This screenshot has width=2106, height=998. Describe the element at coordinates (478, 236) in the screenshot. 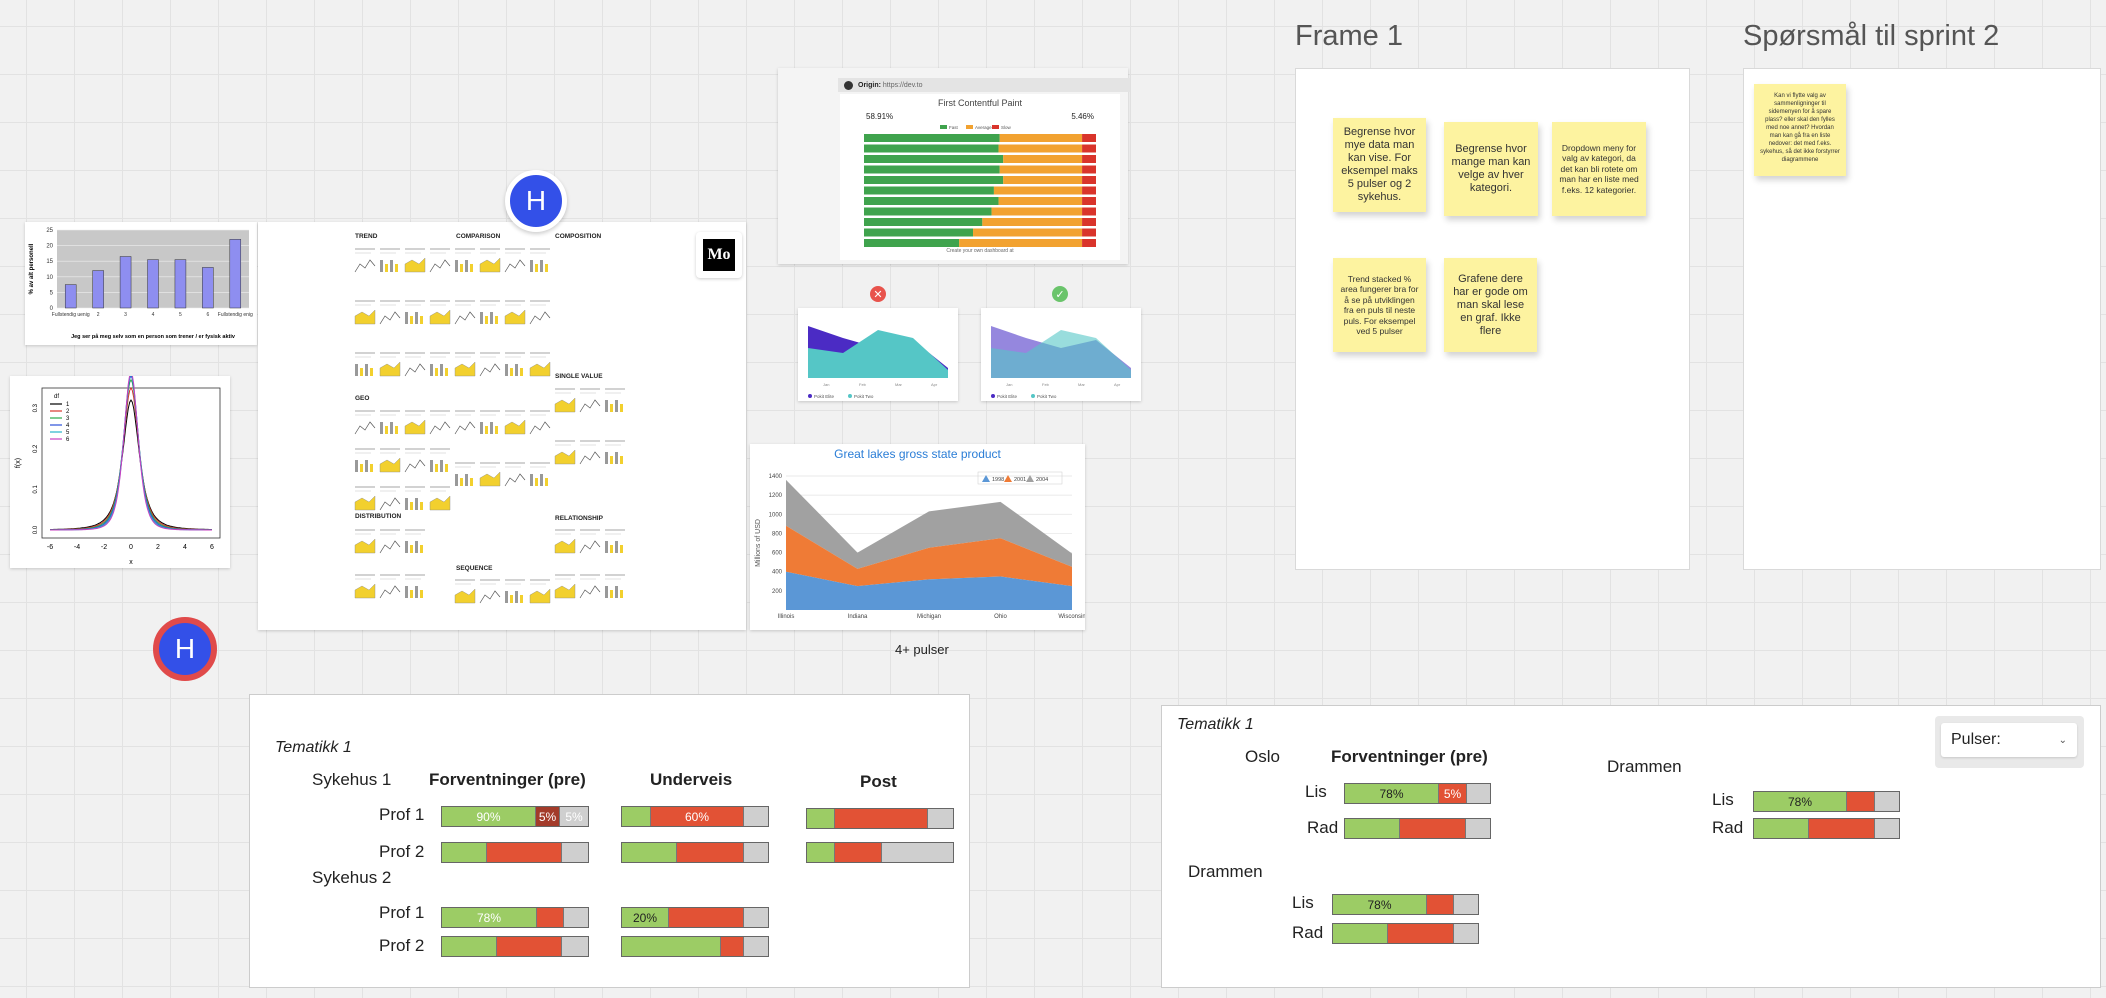

I see `section-heading: COMPARISON` at that location.